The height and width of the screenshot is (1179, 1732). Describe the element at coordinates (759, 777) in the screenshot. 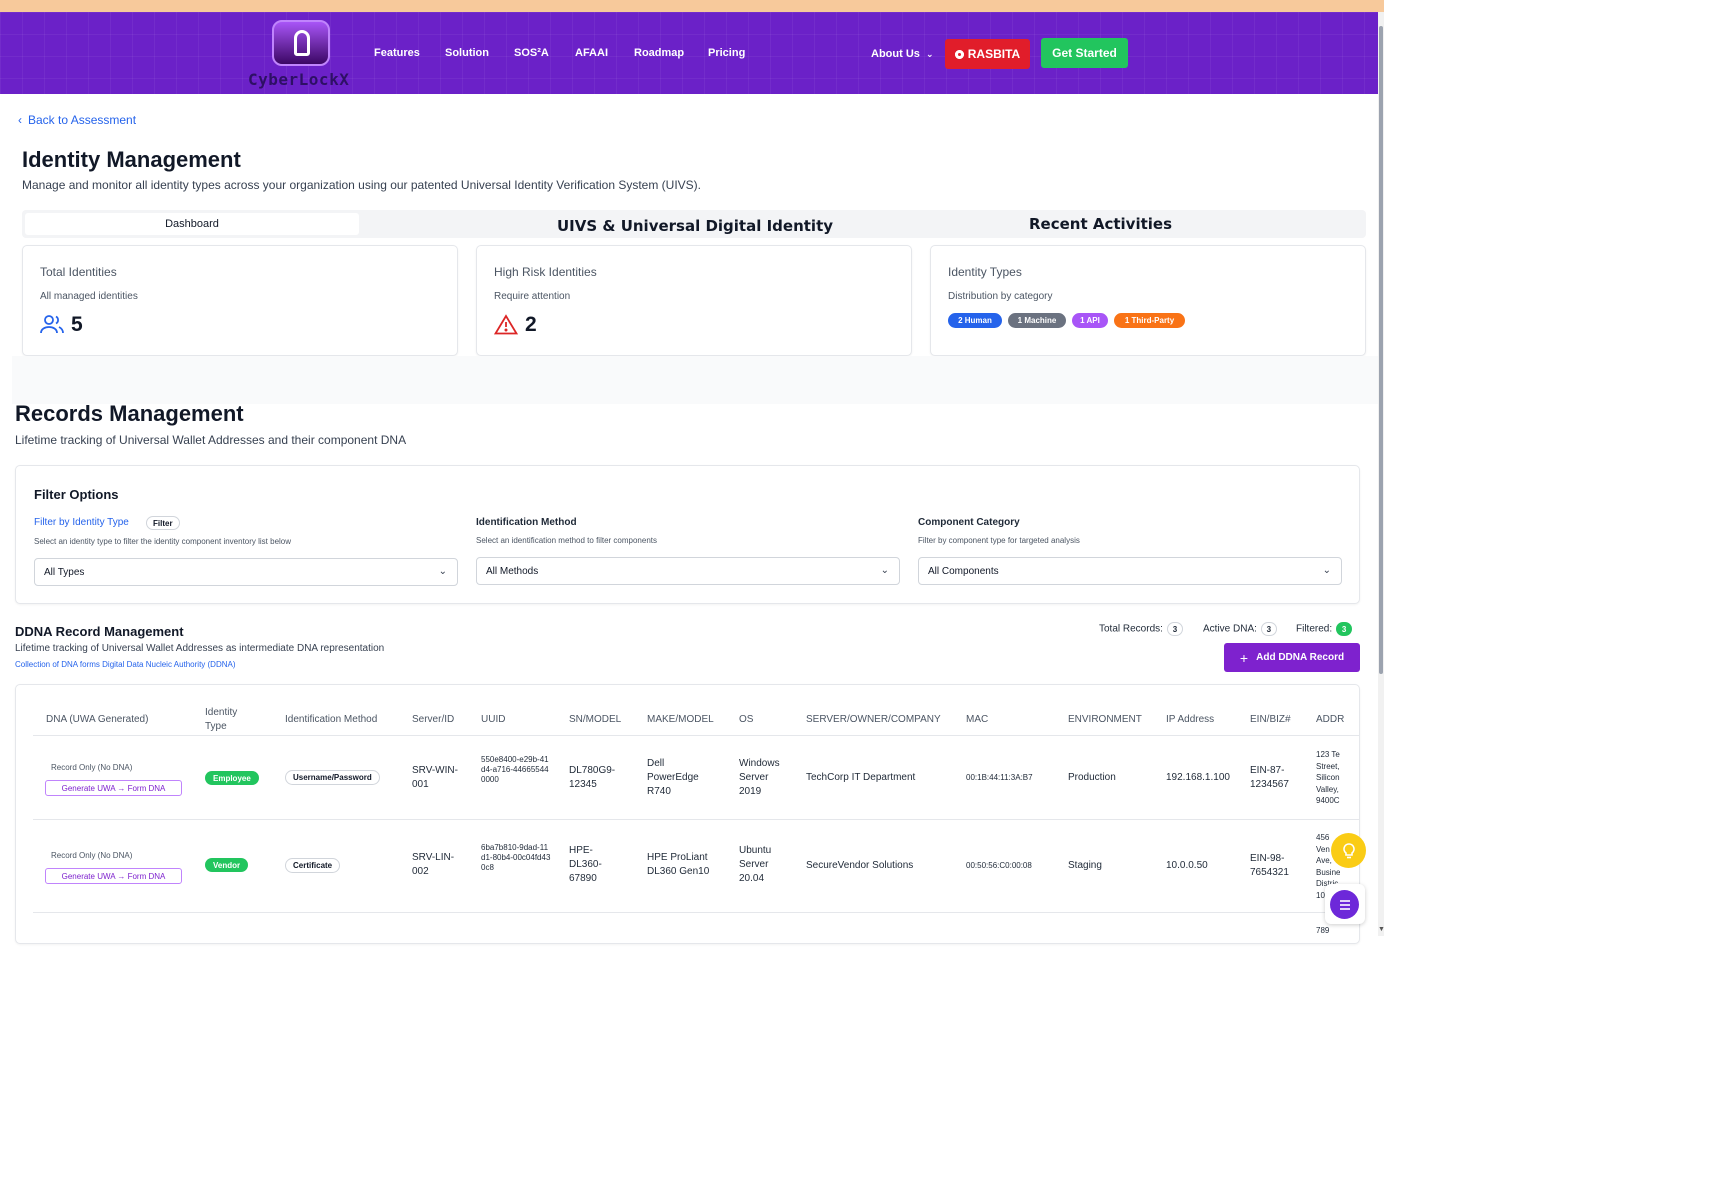

I see `cell-os: Windows Server 2019` at that location.